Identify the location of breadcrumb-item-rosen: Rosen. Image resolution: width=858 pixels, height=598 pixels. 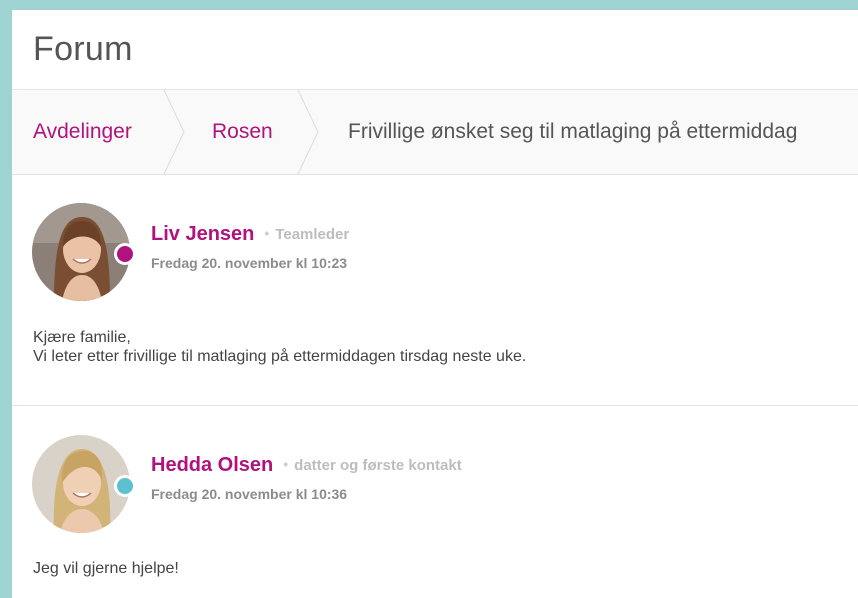
(242, 132).